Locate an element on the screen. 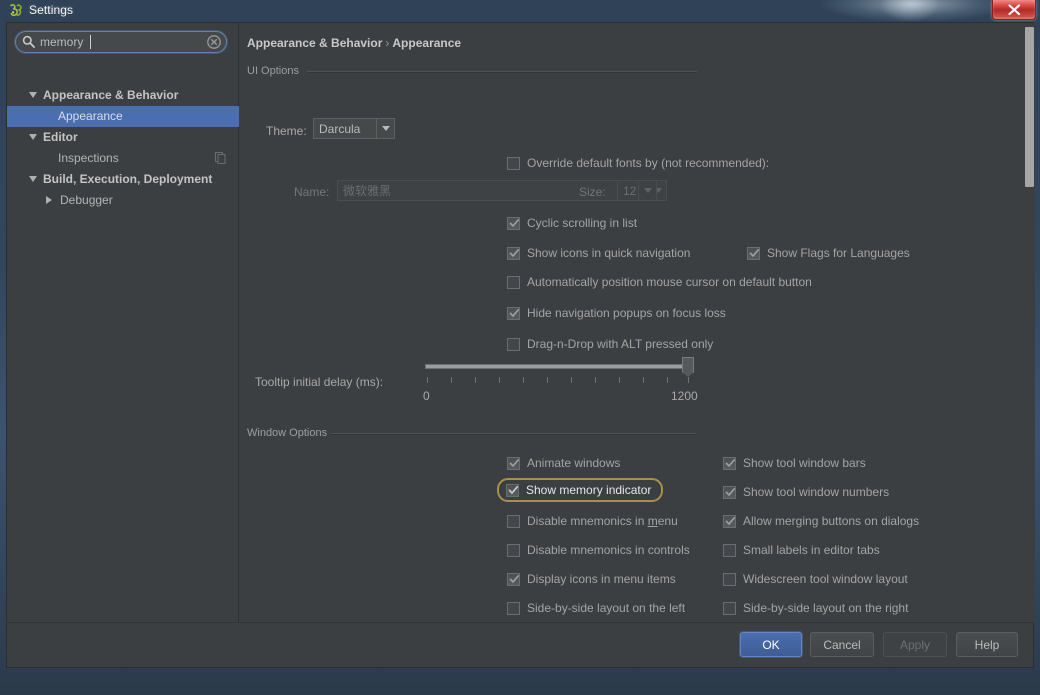  checkbox-label: Side-by-side layout on the right is located at coordinates (826, 608).